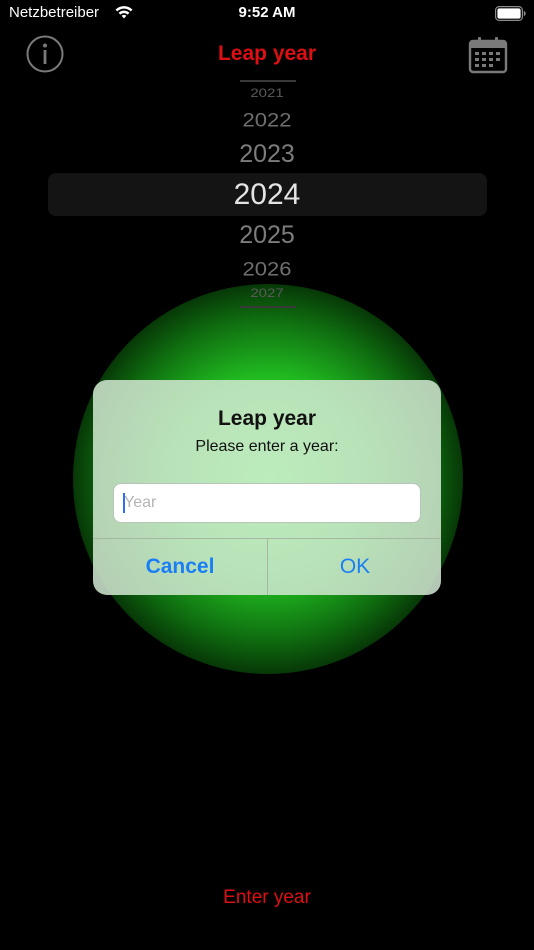 Image resolution: width=534 pixels, height=950 pixels. I want to click on ok-button: OK, so click(354, 567).